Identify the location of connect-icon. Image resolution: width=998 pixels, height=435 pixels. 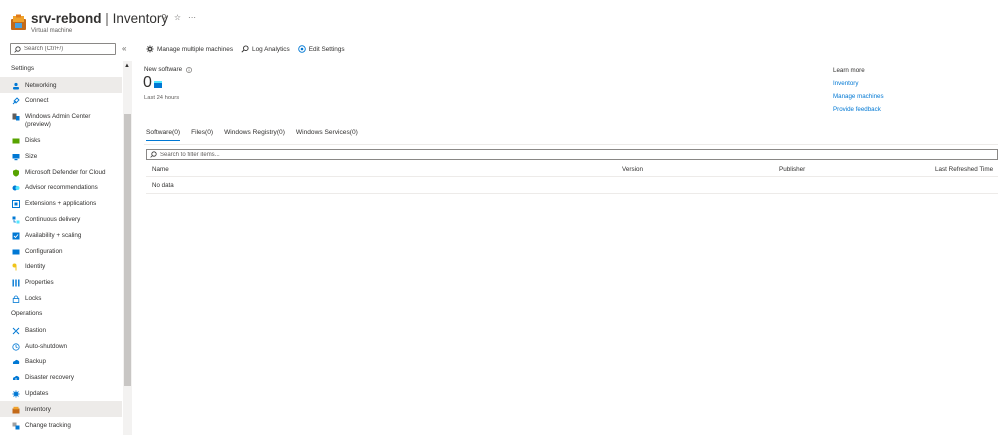
(16, 101).